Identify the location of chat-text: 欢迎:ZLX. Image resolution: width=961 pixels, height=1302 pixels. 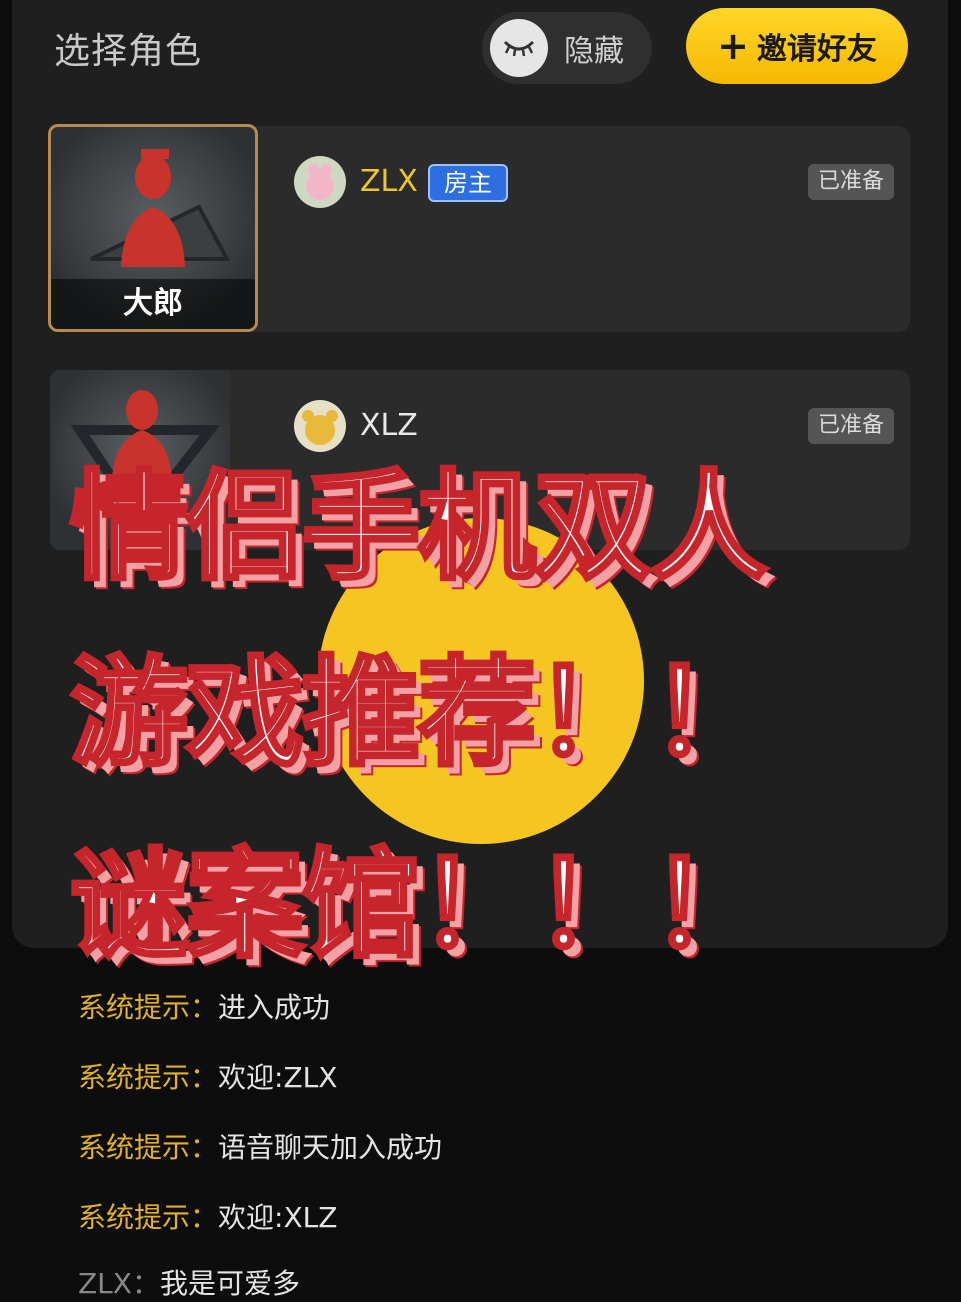
(278, 1077).